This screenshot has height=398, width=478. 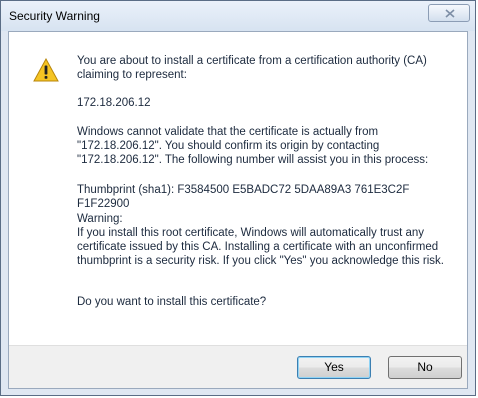 What do you see at coordinates (100, 219) in the screenshot?
I see `warning-heading: Warning:` at bounding box center [100, 219].